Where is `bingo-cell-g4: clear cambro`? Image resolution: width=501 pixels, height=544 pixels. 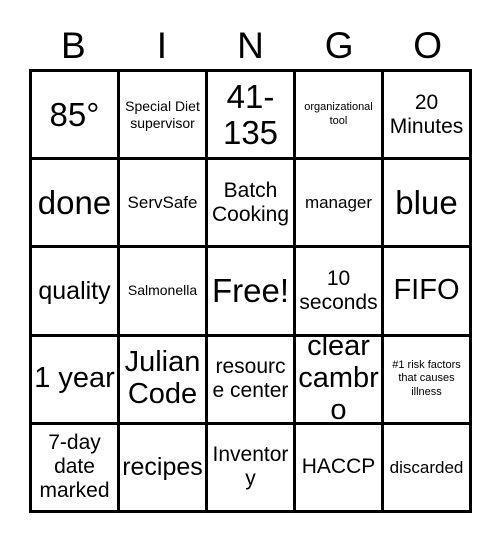 bingo-cell-g4: clear cambro is located at coordinates (340, 380).